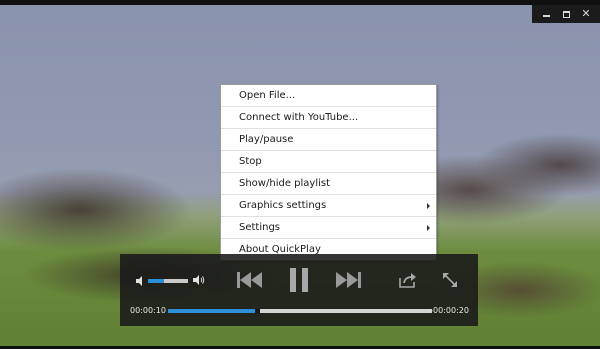 The height and width of the screenshot is (349, 600). What do you see at coordinates (328, 140) in the screenshot?
I see `menu-item-play-pause: Play/pause` at bounding box center [328, 140].